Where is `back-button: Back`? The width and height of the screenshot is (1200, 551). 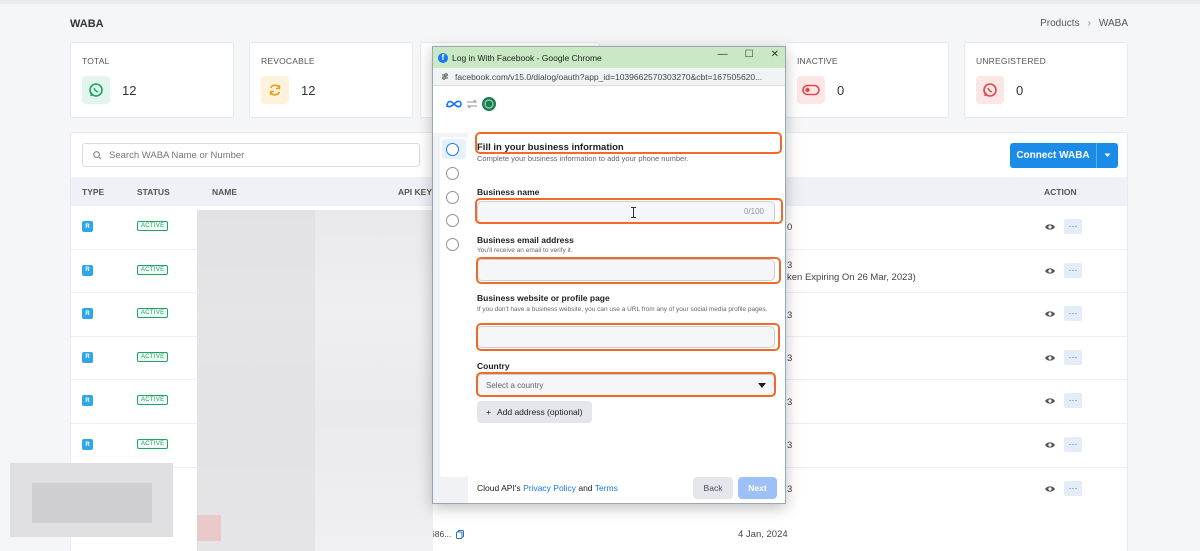
back-button: Back is located at coordinates (713, 488).